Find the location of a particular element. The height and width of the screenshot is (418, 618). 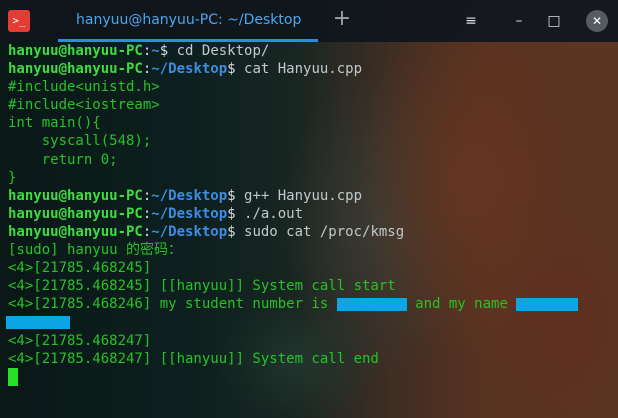

code-line: } is located at coordinates (12, 177).